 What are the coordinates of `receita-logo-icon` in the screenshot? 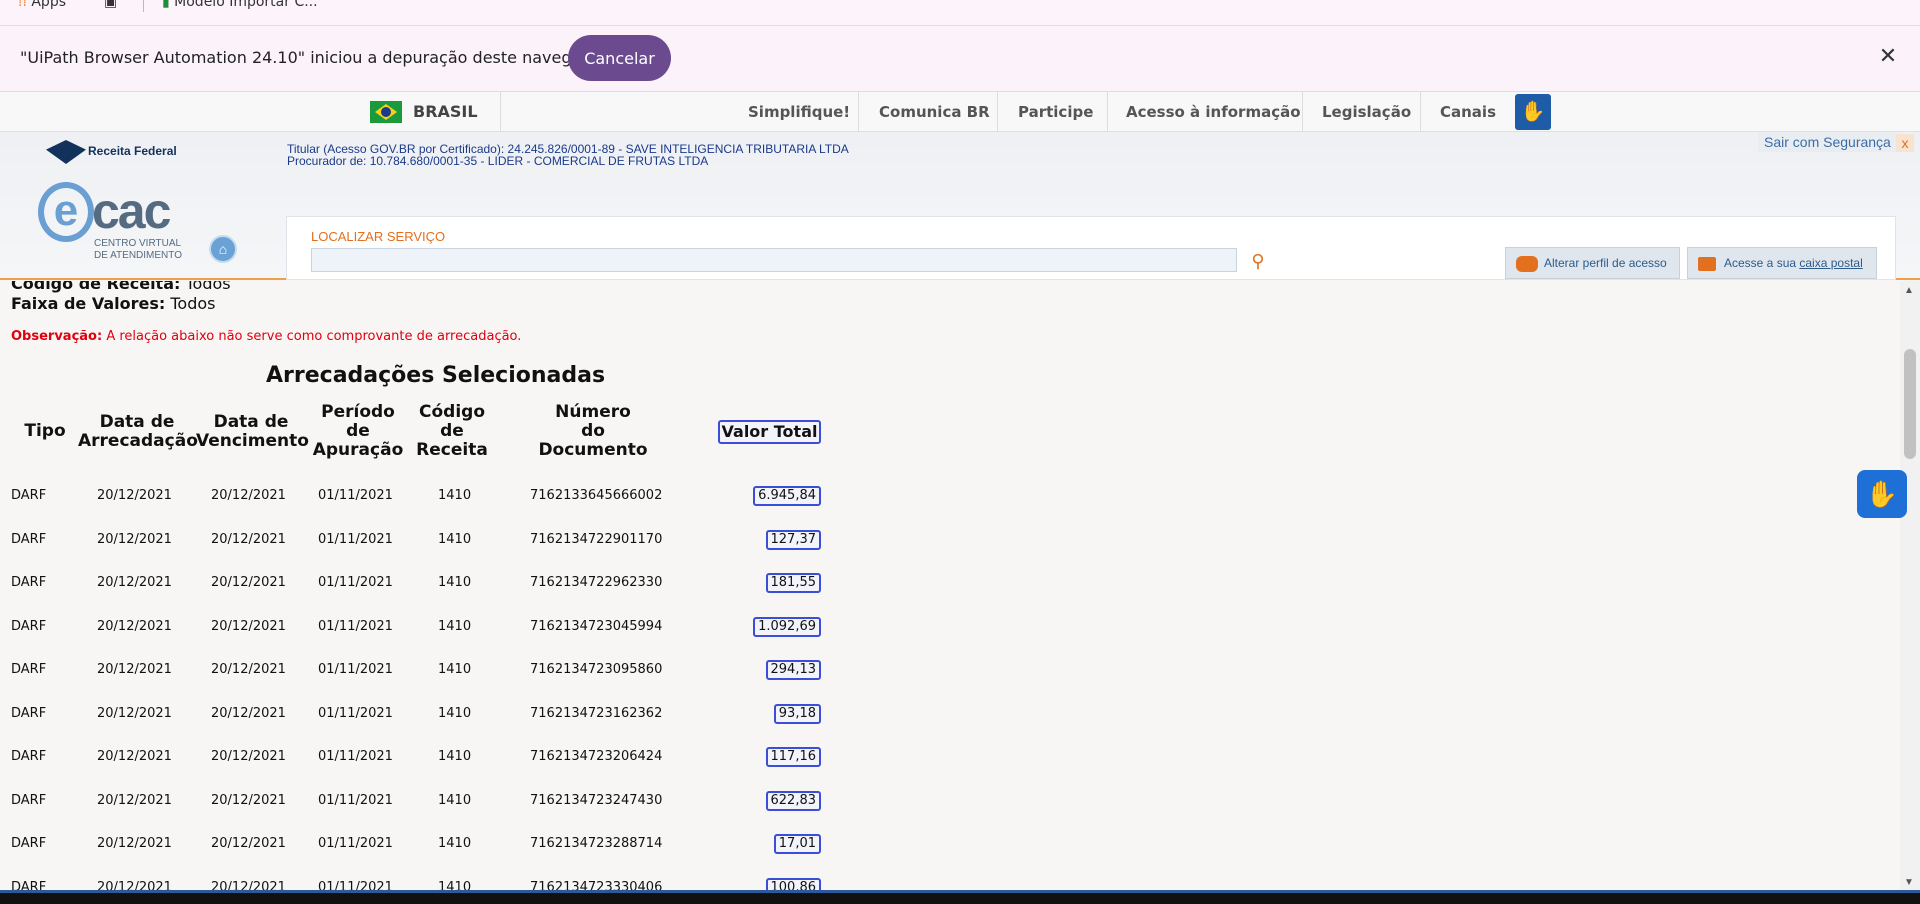 It's located at (66, 152).